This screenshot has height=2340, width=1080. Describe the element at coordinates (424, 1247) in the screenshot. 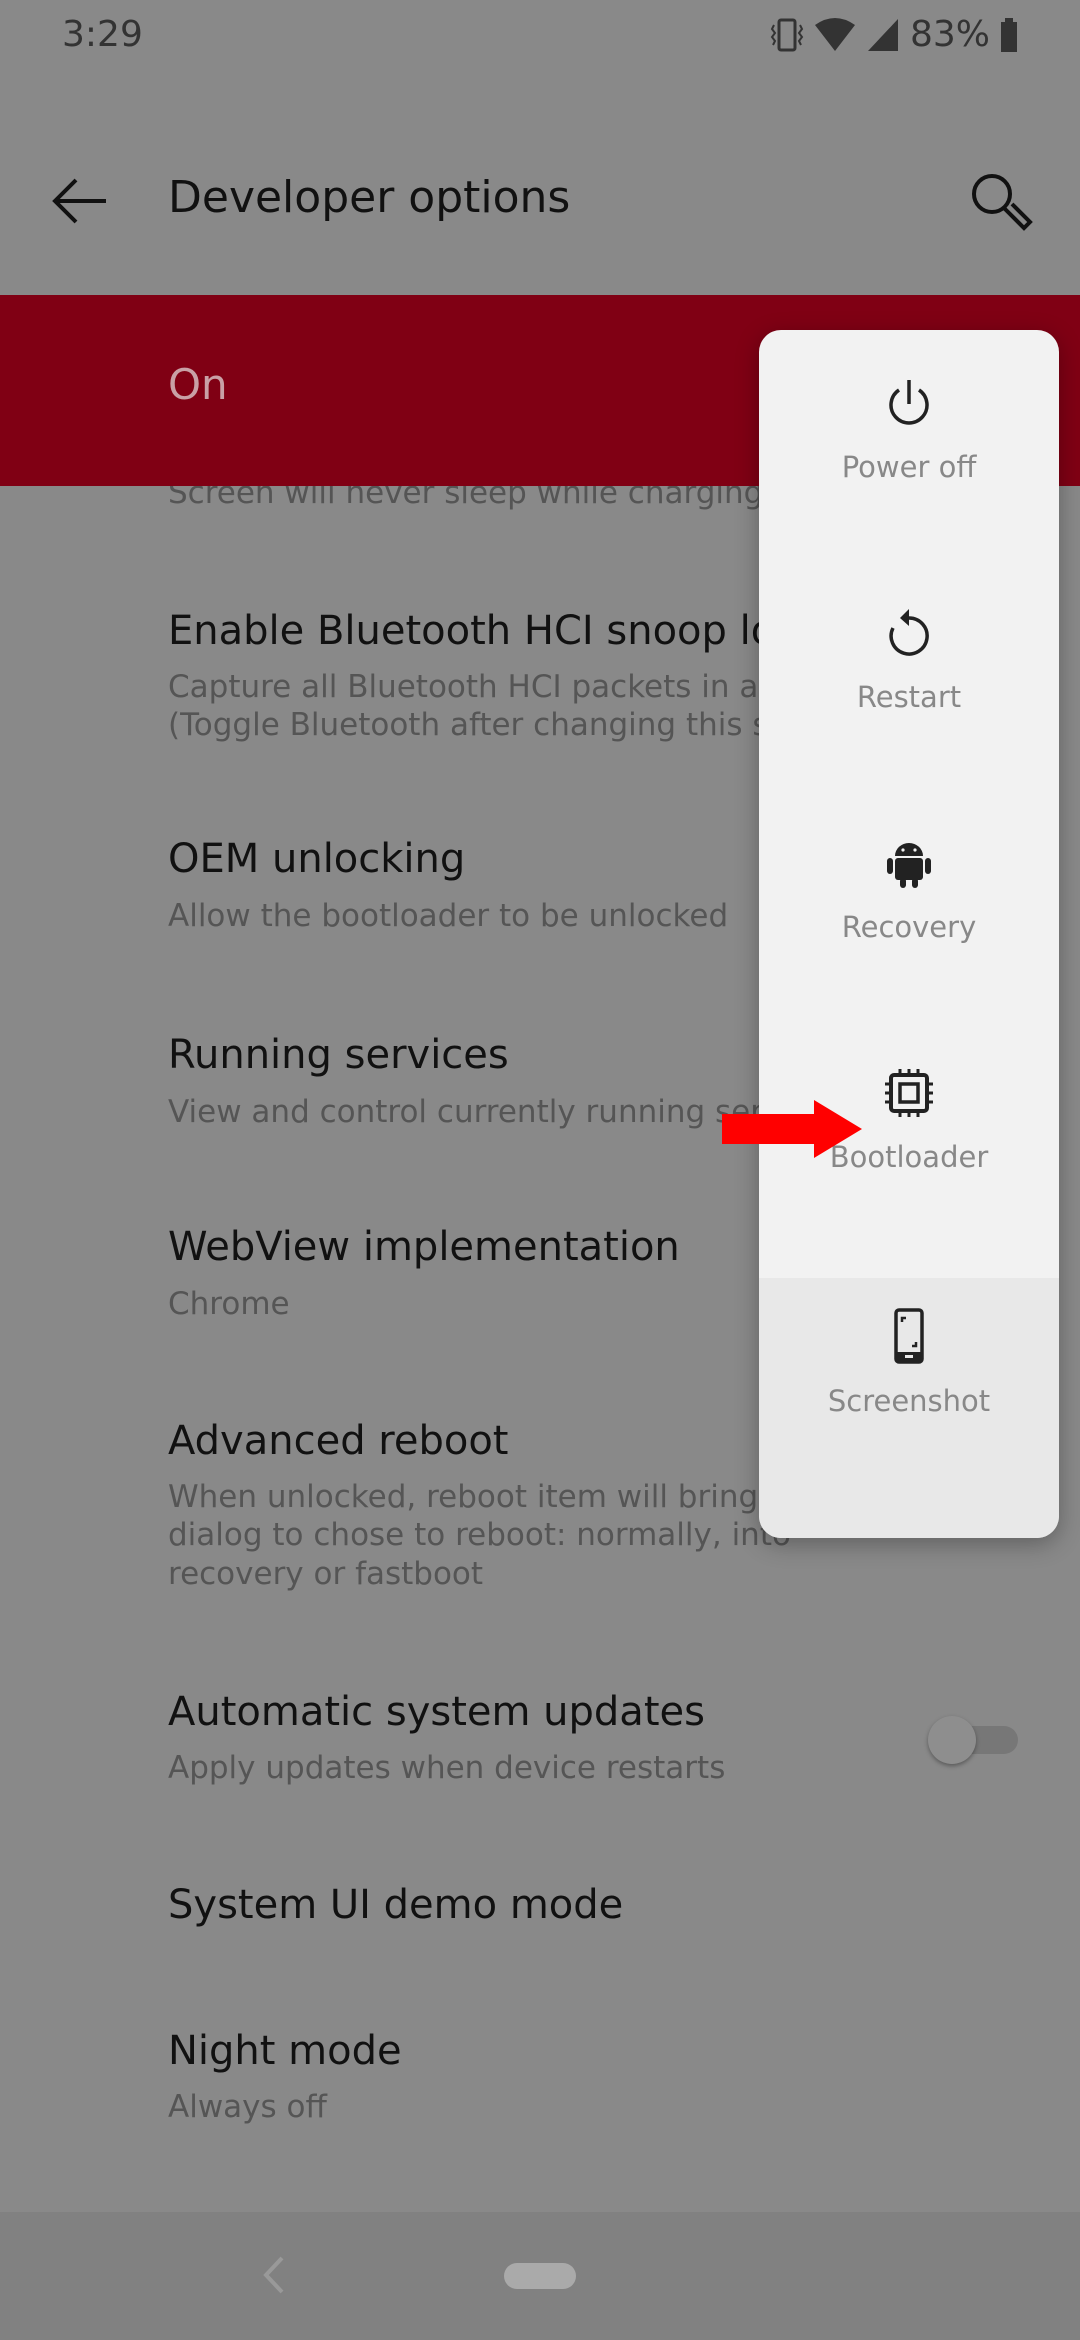

I see `setting-title: WebView implementation` at that location.